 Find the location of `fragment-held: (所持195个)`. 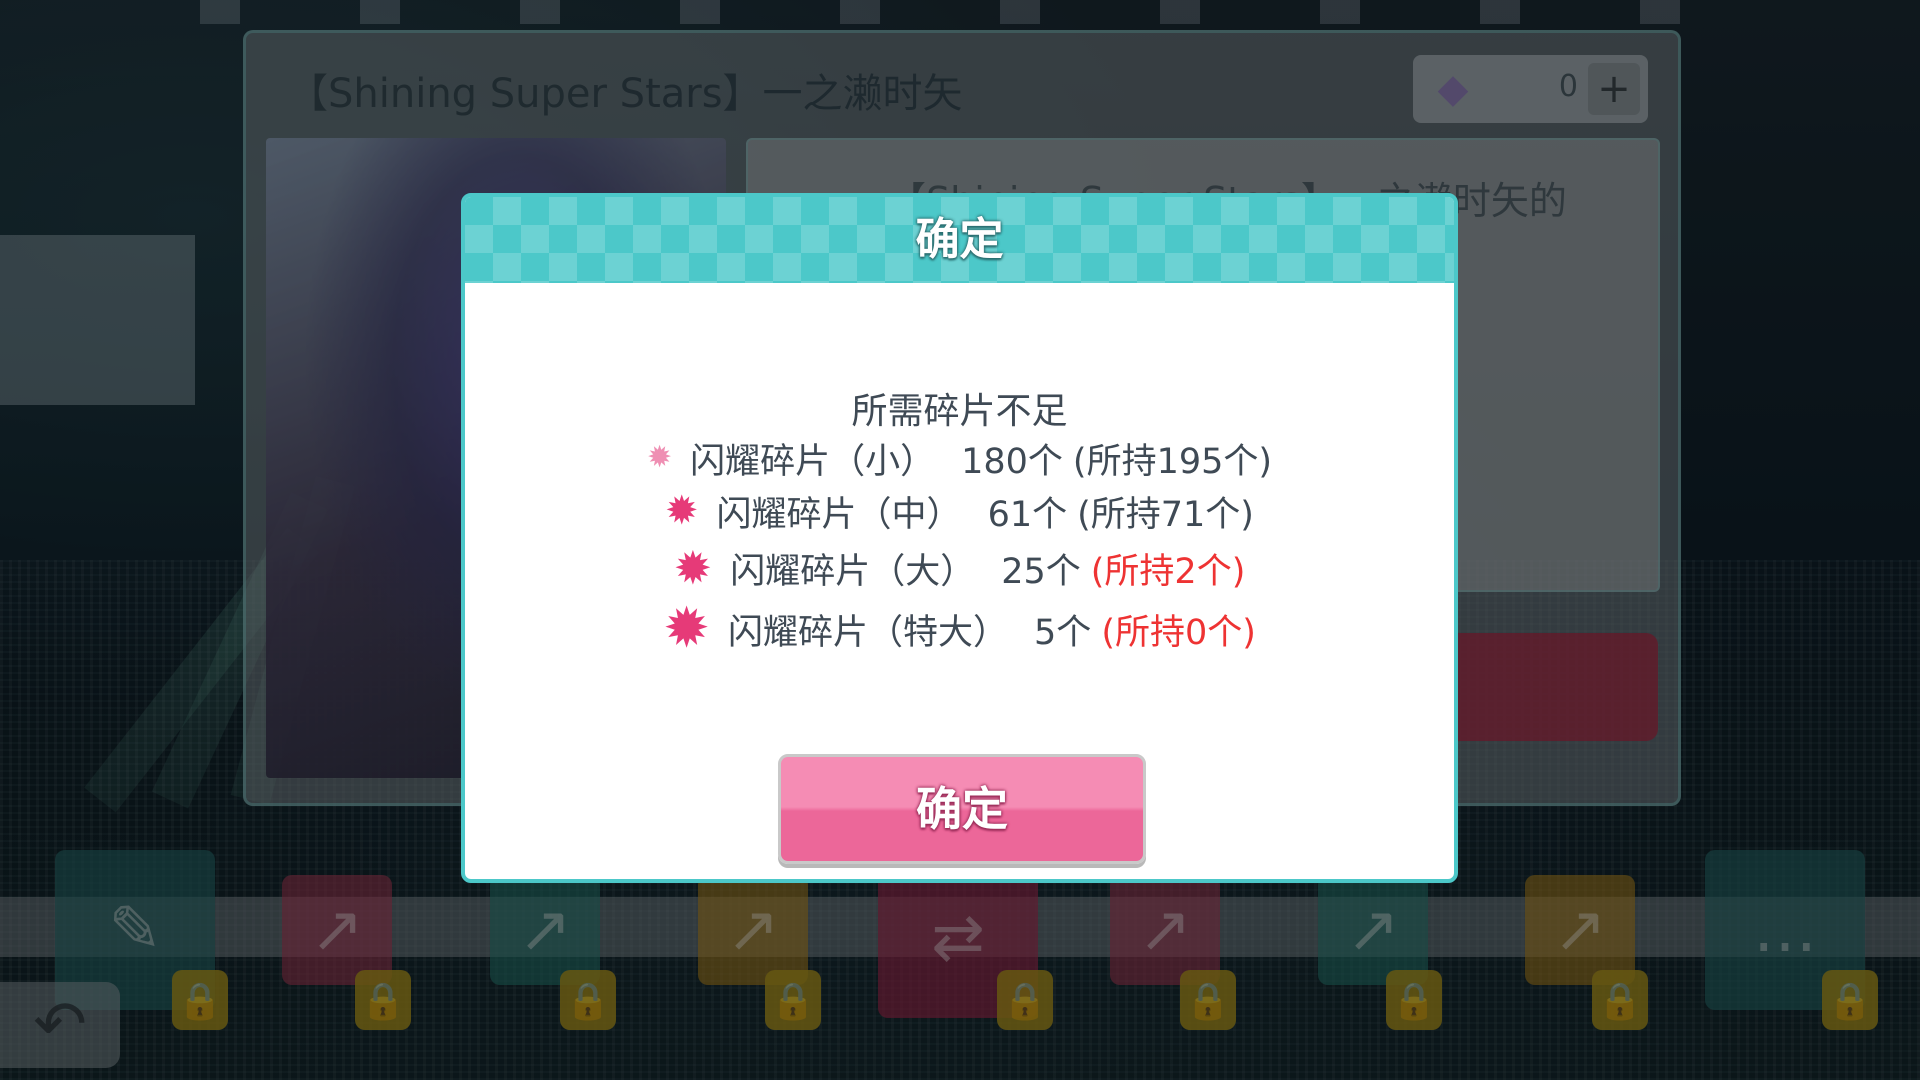

fragment-held: (所持195个) is located at coordinates (1172, 461).